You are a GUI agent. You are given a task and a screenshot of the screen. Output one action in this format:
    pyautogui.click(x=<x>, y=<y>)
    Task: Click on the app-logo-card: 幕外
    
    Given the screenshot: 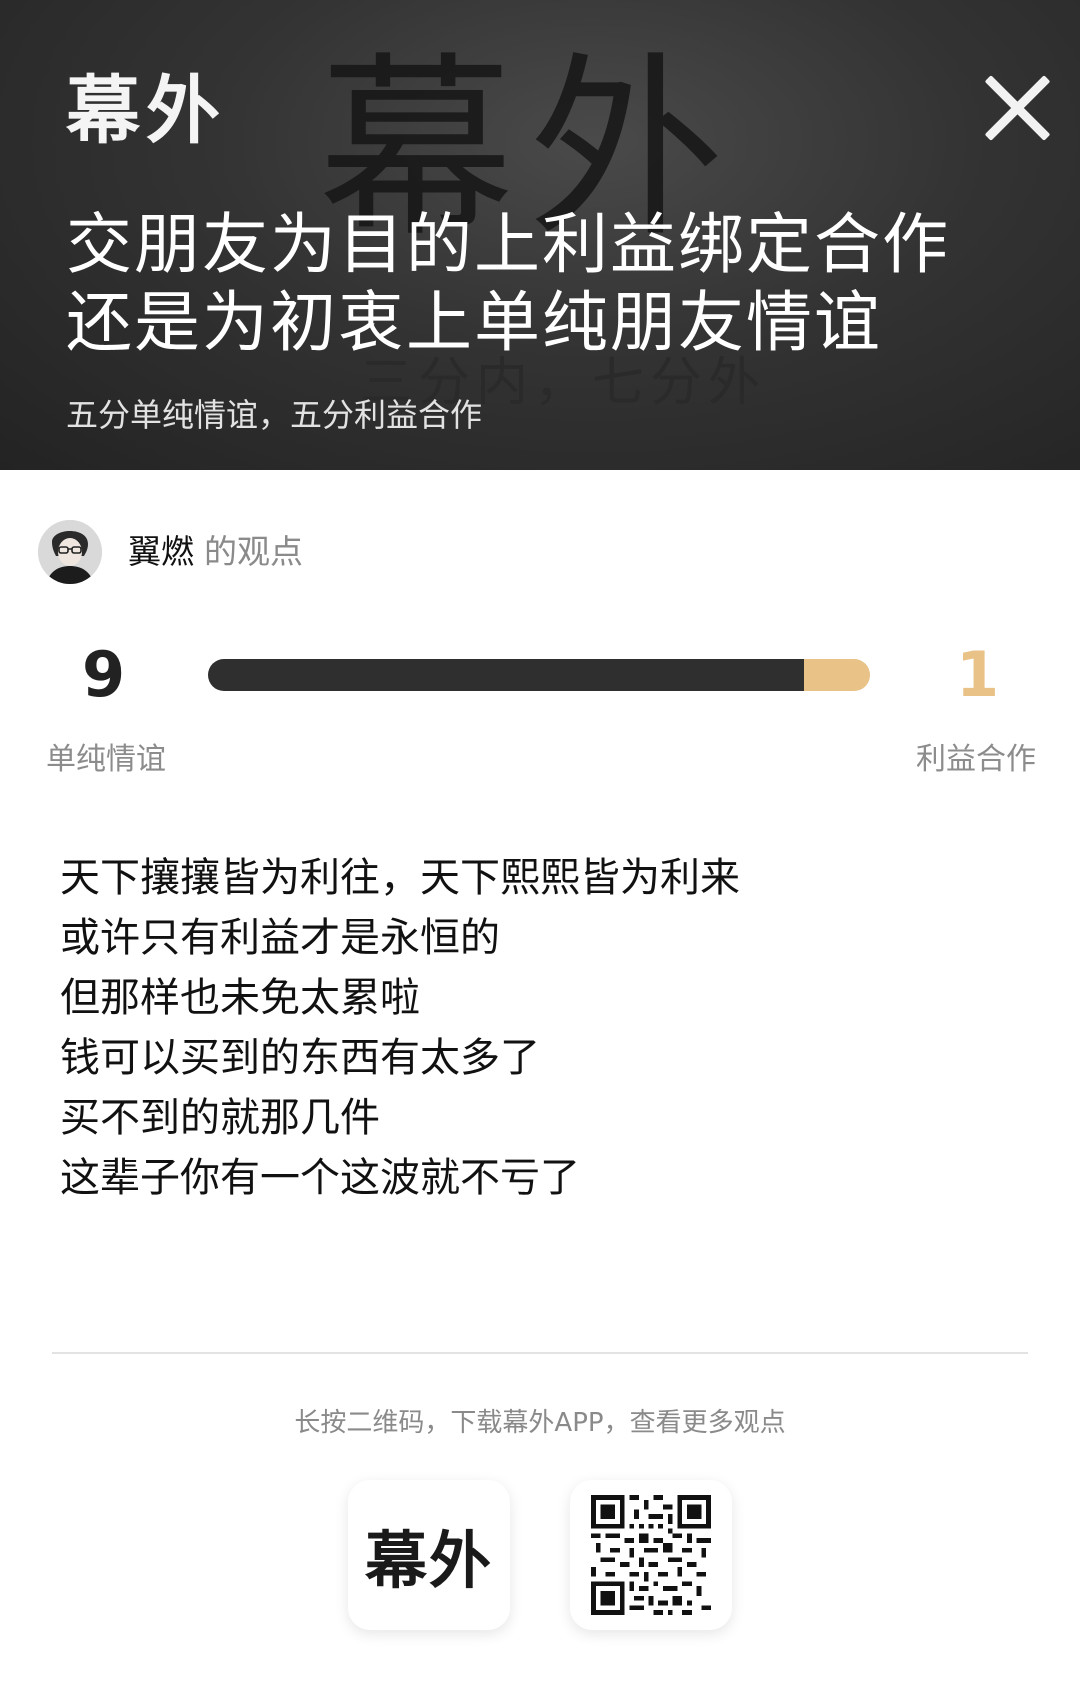 What is the action you would take?
    pyautogui.click(x=429, y=1555)
    